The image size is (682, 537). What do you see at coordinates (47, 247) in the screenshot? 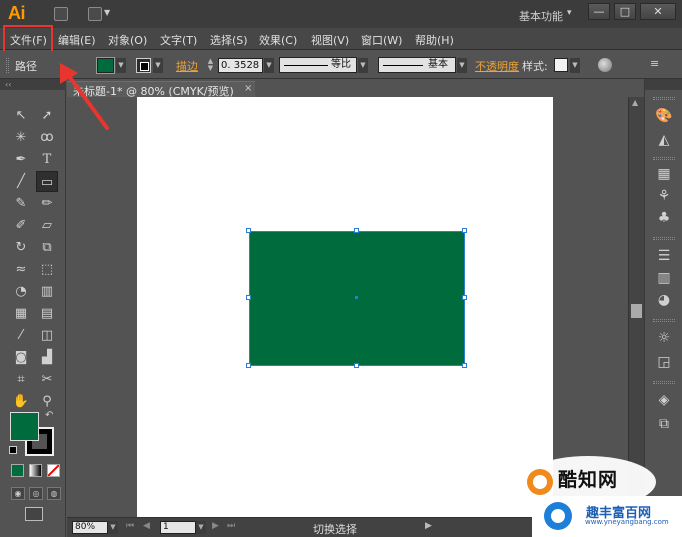
I see `scale-tool-icon: ⧉` at bounding box center [47, 247].